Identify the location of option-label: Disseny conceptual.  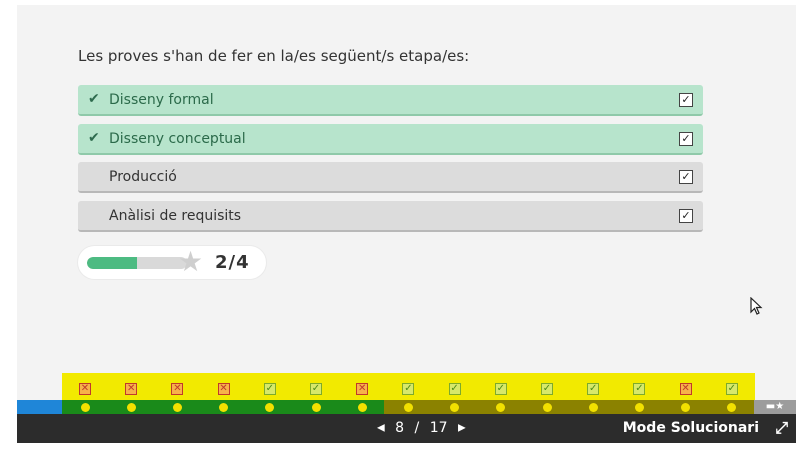
(177, 139).